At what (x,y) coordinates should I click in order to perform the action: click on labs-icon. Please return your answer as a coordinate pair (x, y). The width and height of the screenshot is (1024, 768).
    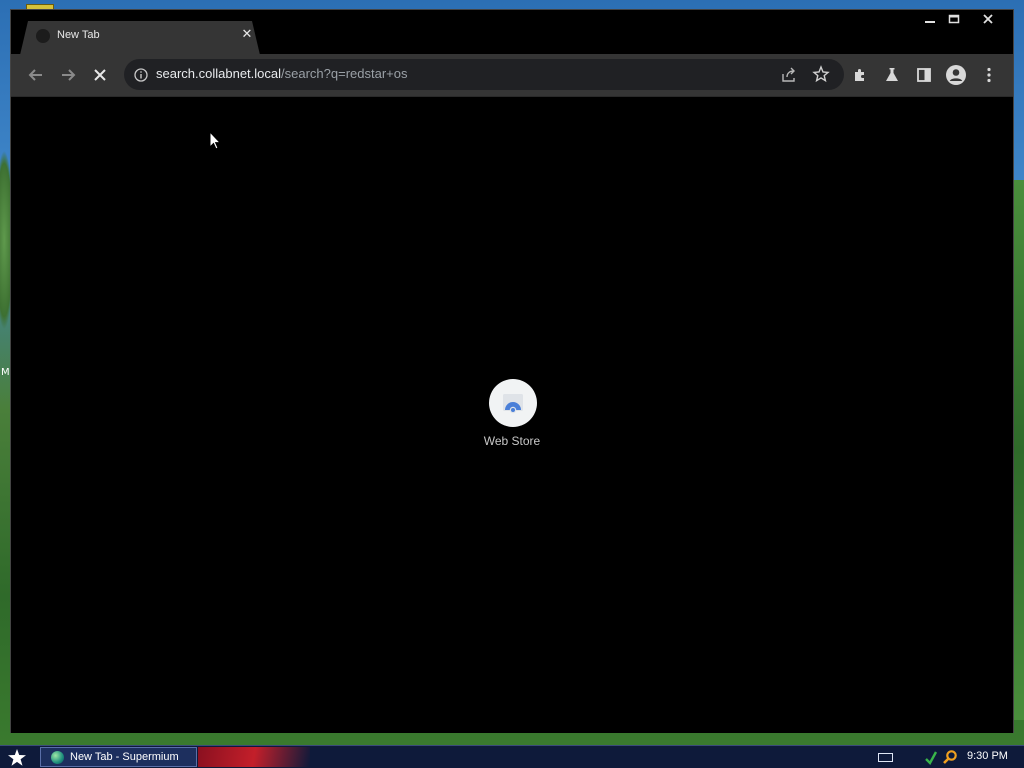
    Looking at the image, I should click on (892, 74).